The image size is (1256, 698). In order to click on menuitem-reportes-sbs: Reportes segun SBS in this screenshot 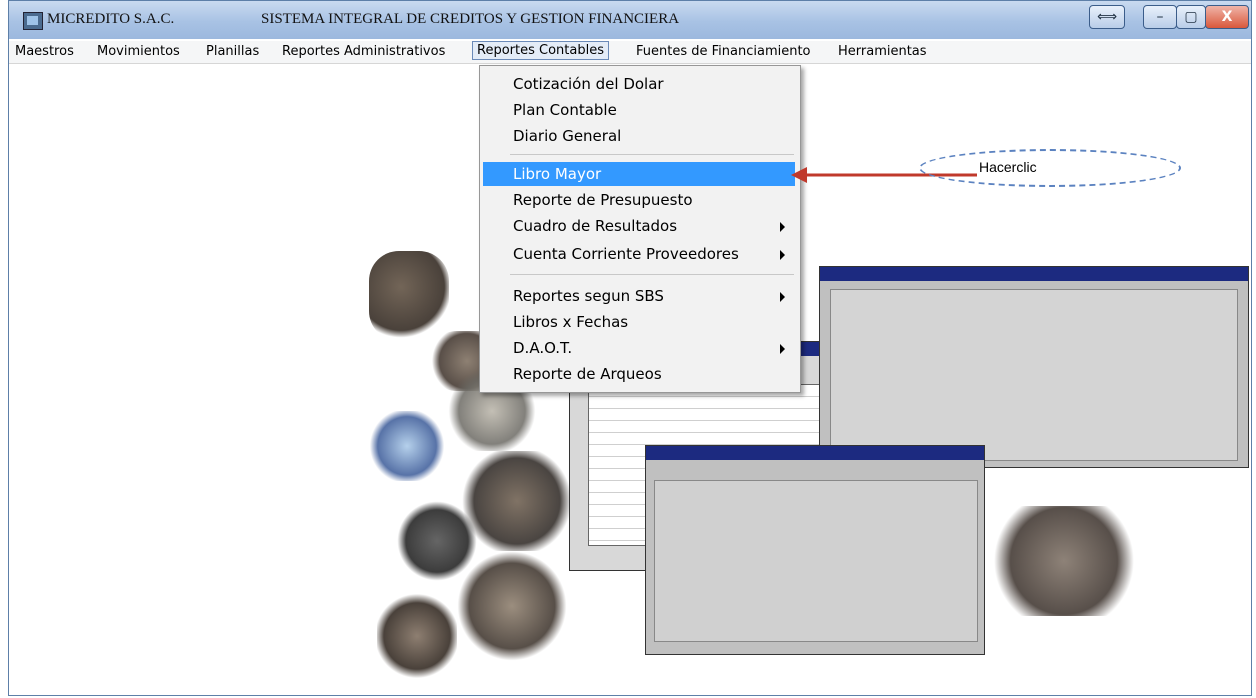, I will do `click(639, 296)`.